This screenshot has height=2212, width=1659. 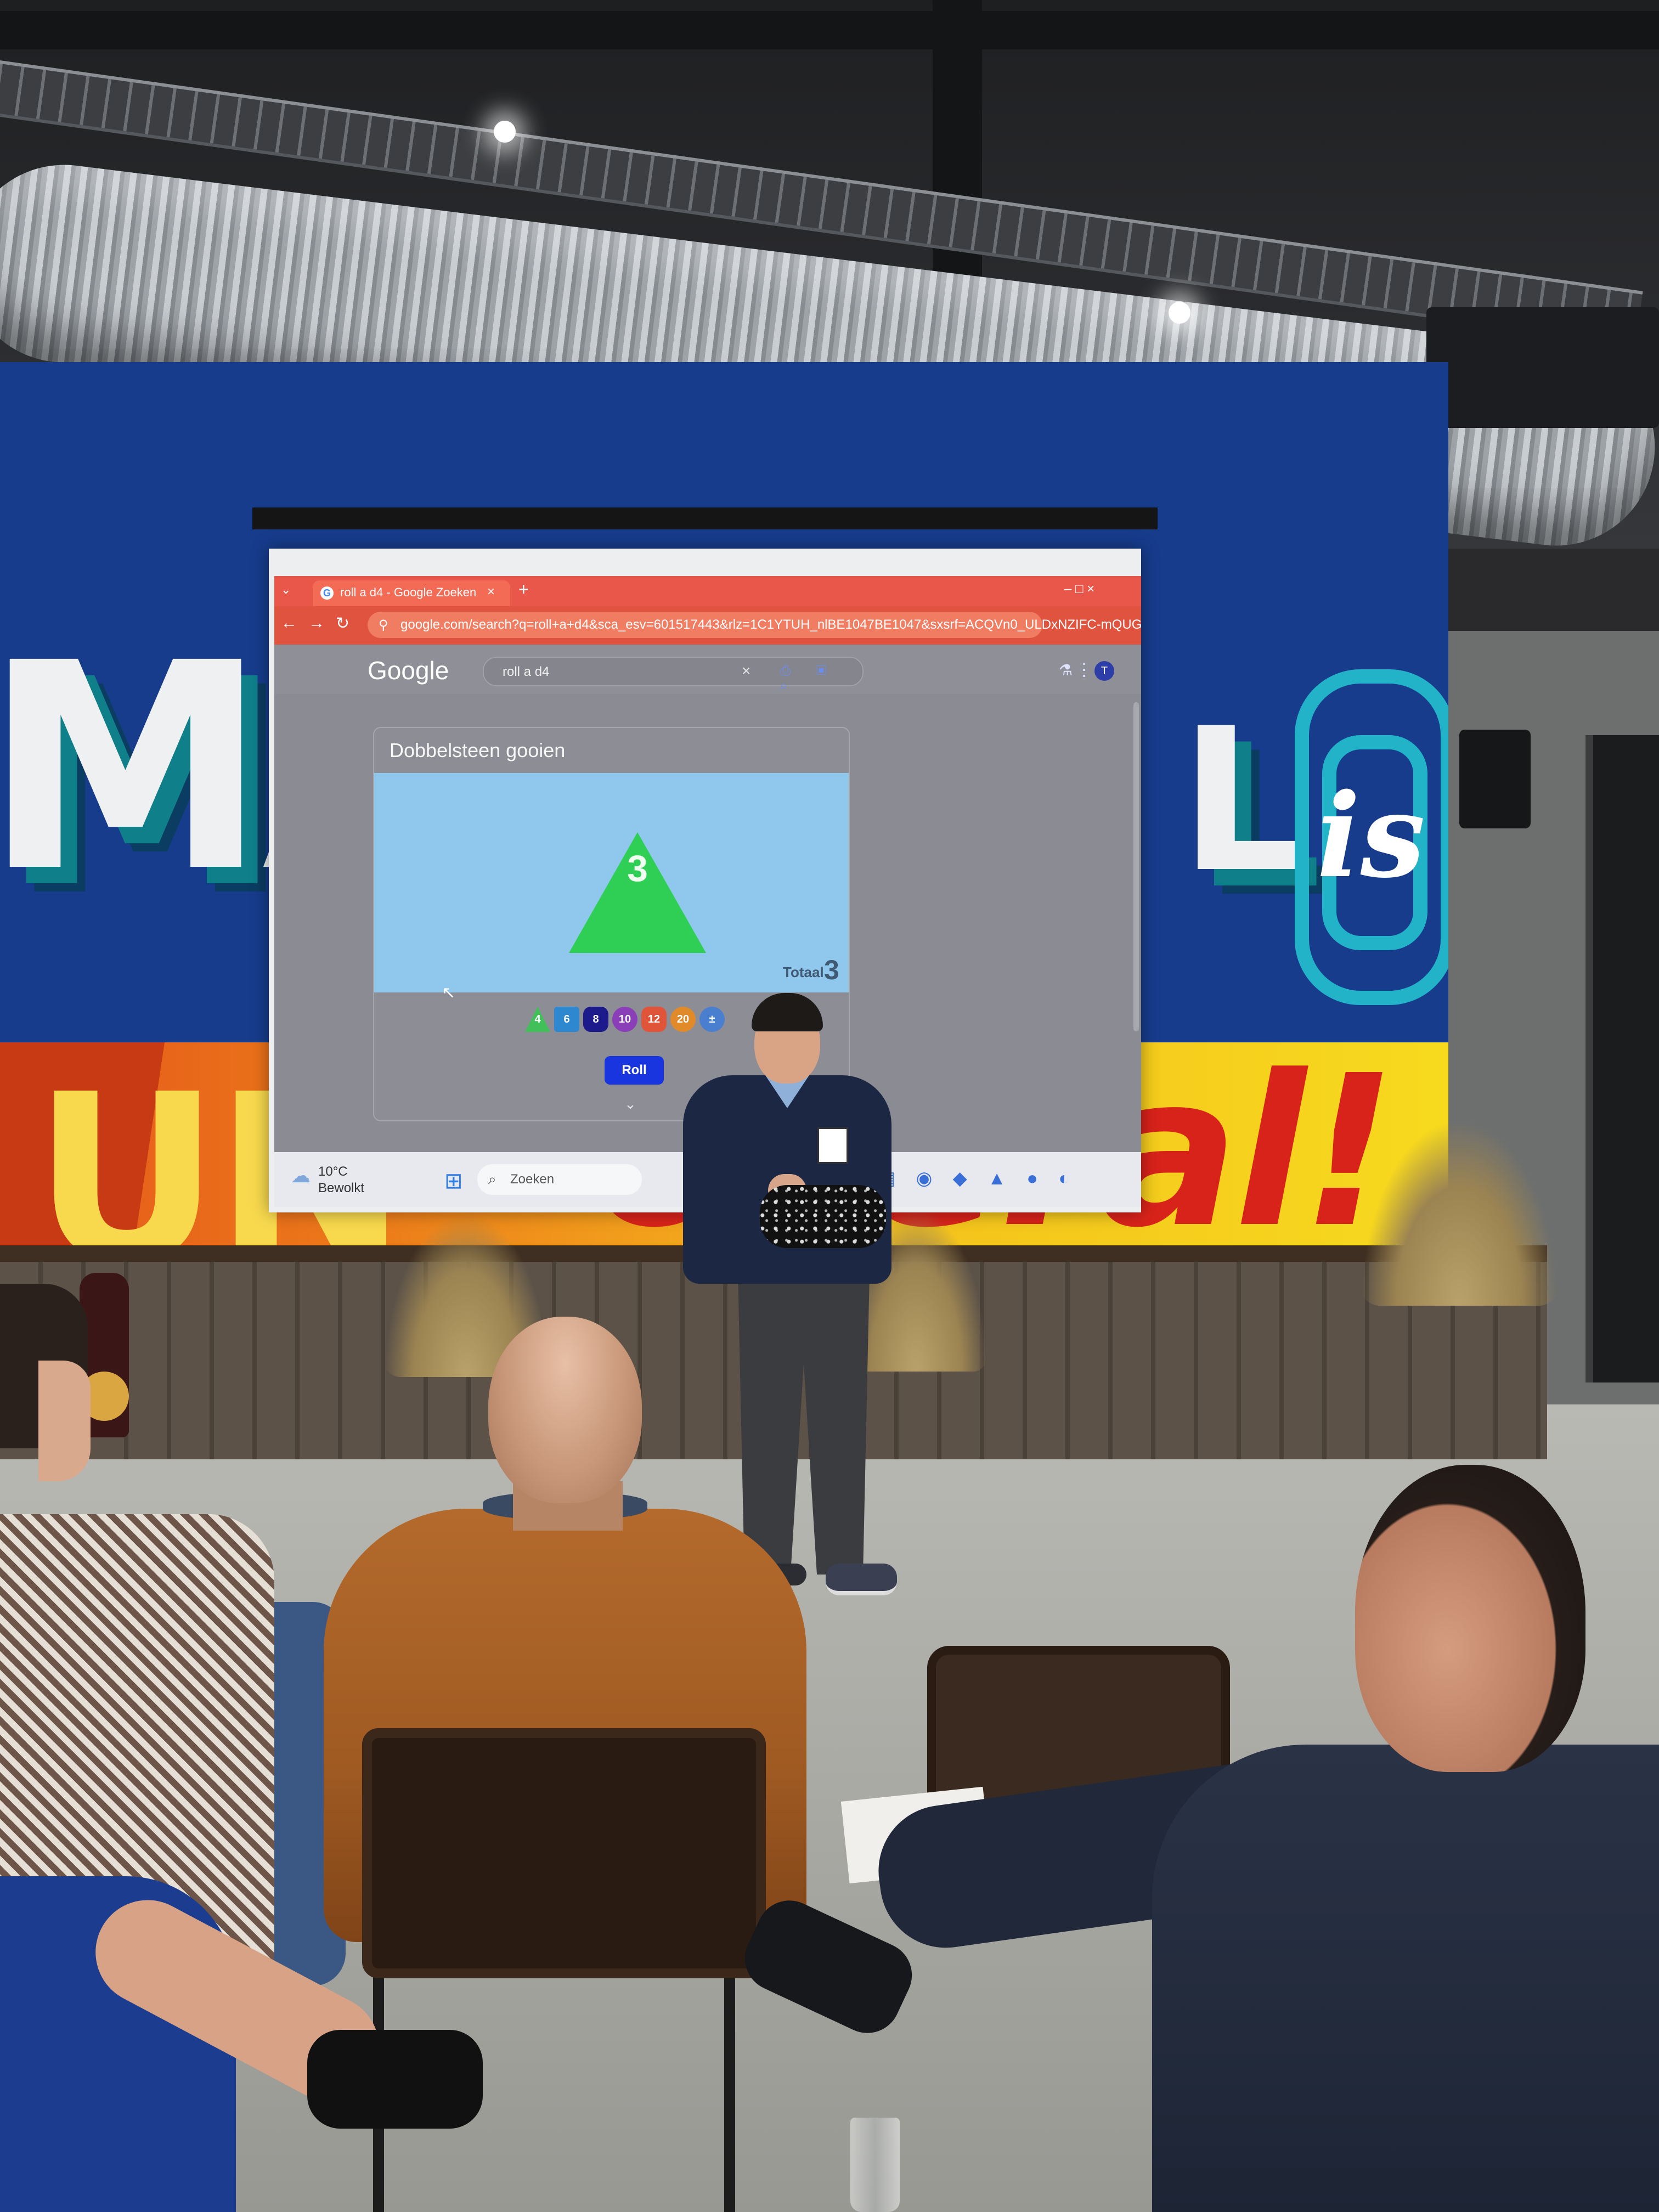 I want to click on expand-chevron-icon: ⌄, so click(x=630, y=1104).